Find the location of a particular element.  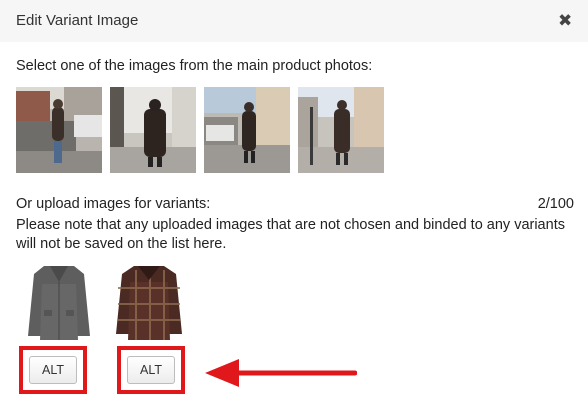

alt-highlight-frame-2: ALT is located at coordinates (151, 370).